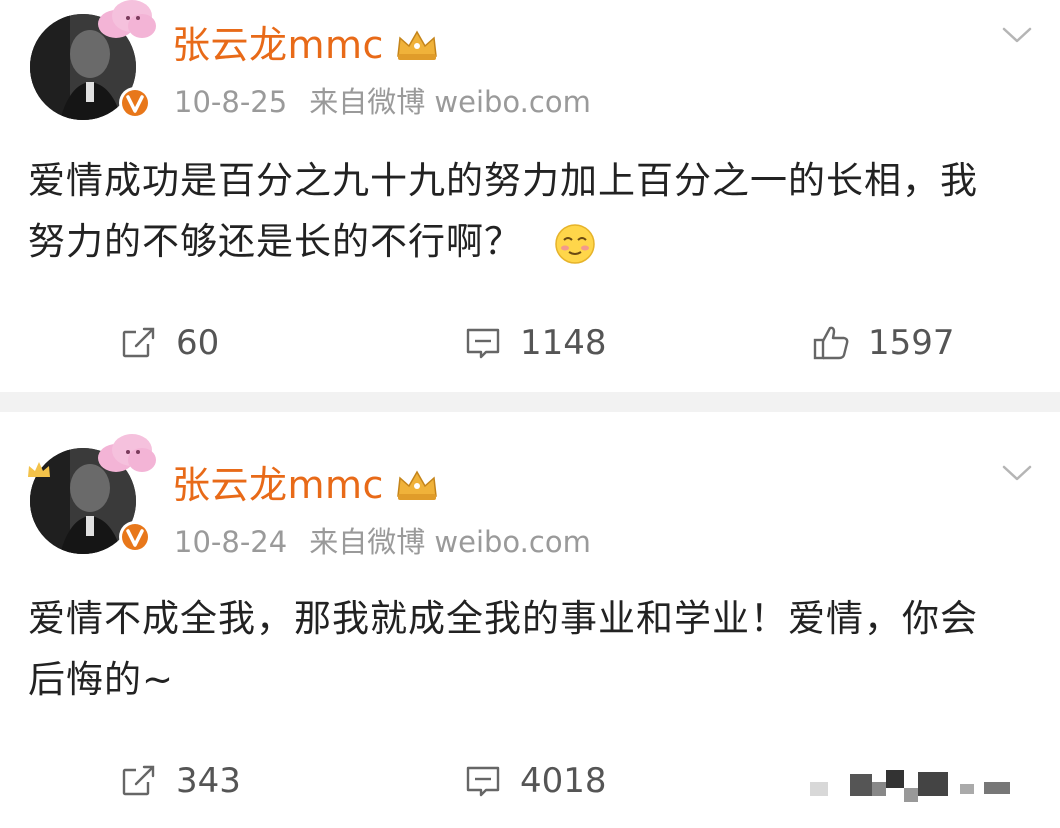 This screenshot has width=1060, height=828. I want to click on post-body: 爱情不成全我，那我就成全我的事业和学业！爱情，你会后悔的~, so click(503, 649).